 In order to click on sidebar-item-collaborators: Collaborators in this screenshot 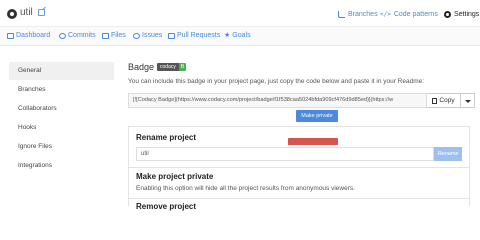, I will do `click(61, 109)`.